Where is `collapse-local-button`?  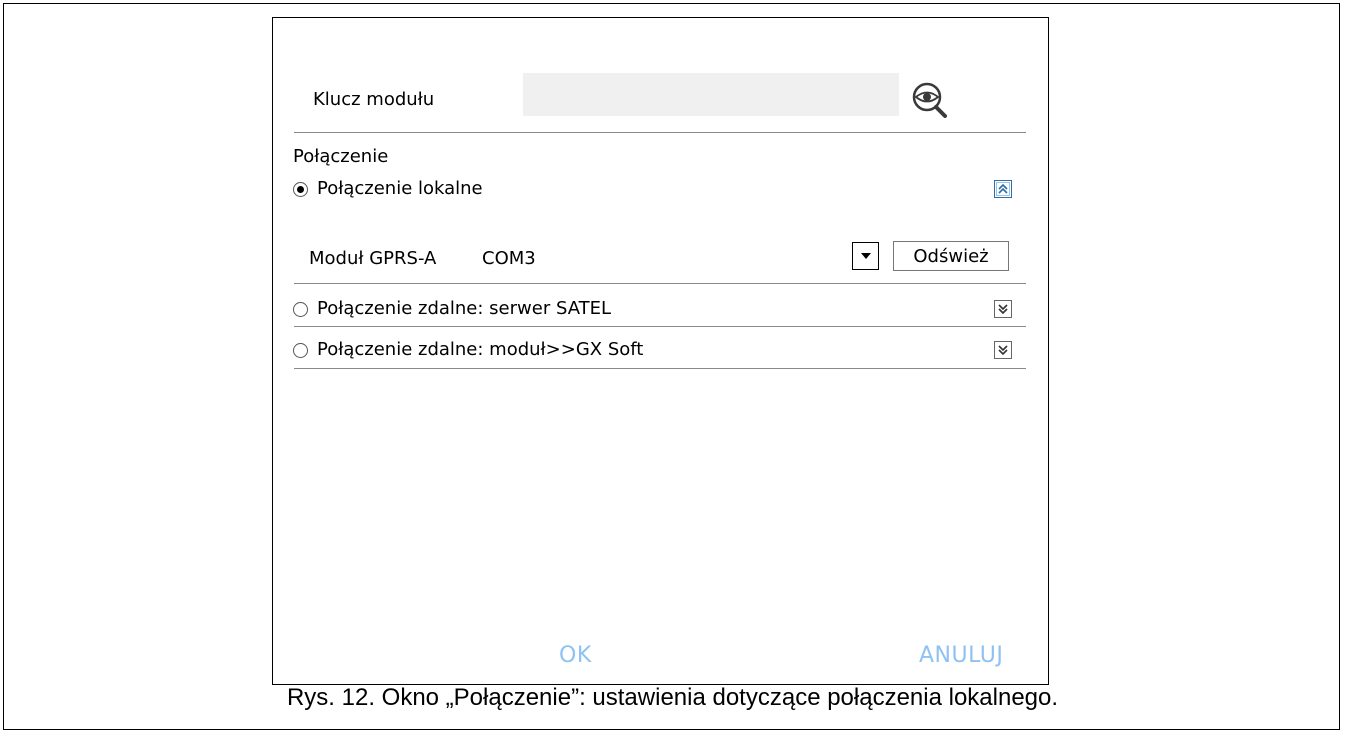
collapse-local-button is located at coordinates (1003, 189).